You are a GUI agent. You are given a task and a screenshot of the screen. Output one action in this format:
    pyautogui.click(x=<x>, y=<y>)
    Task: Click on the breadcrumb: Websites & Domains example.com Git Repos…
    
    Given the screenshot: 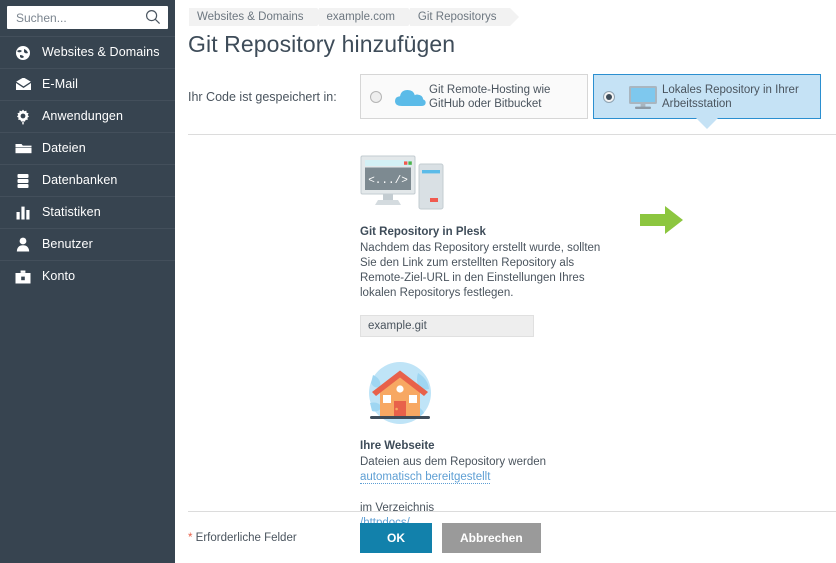 What is the action you would take?
    pyautogui.click(x=505, y=13)
    